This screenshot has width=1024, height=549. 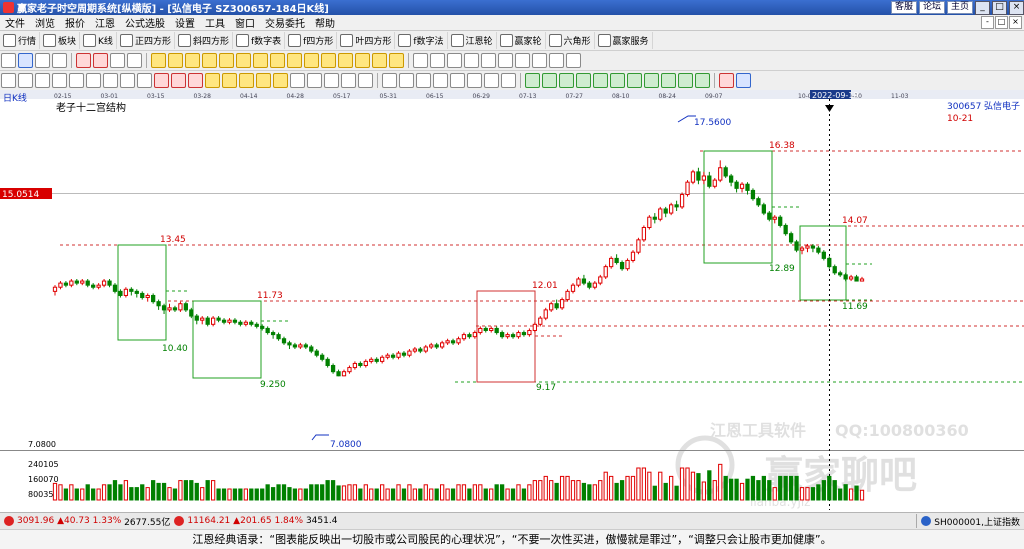 What do you see at coordinates (134, 60) in the screenshot?
I see `last-icon` at bounding box center [134, 60].